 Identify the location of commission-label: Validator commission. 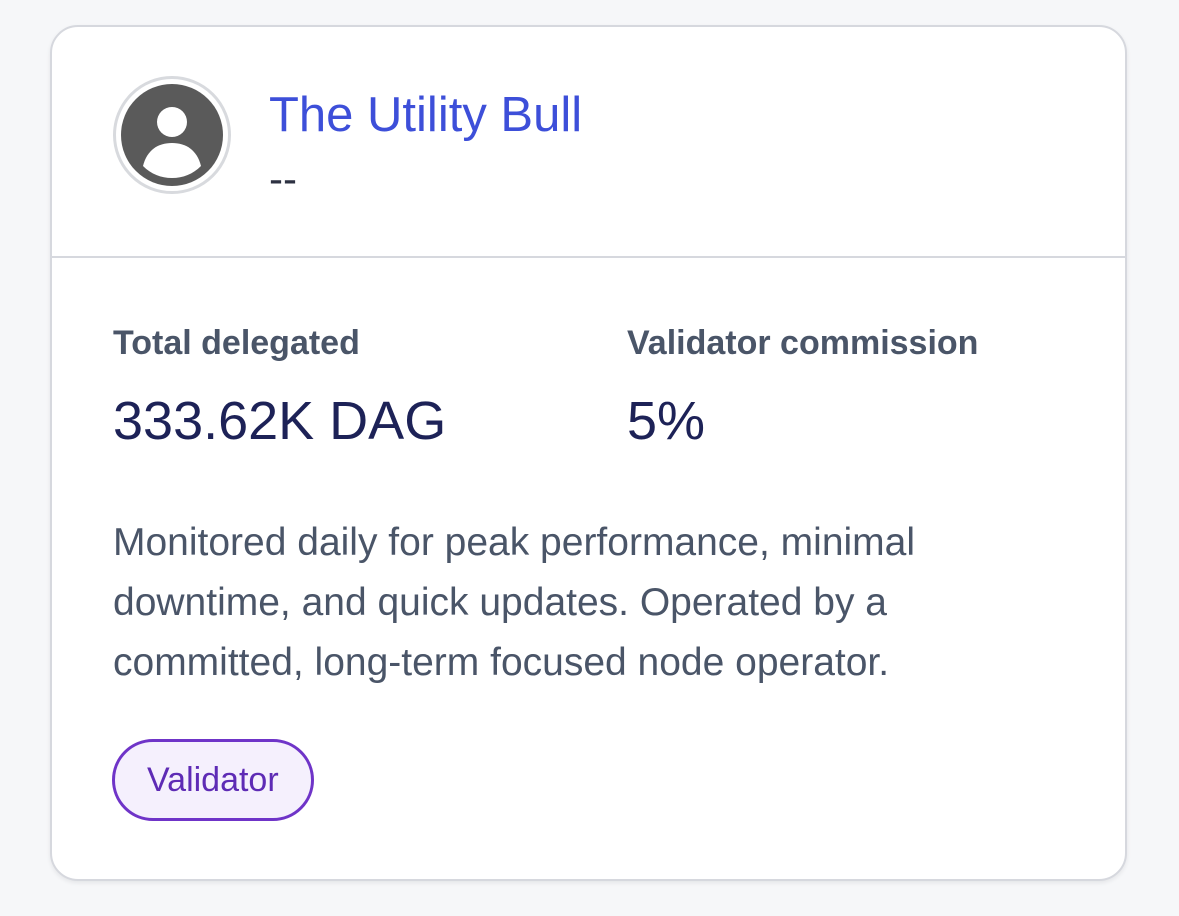
(803, 343).